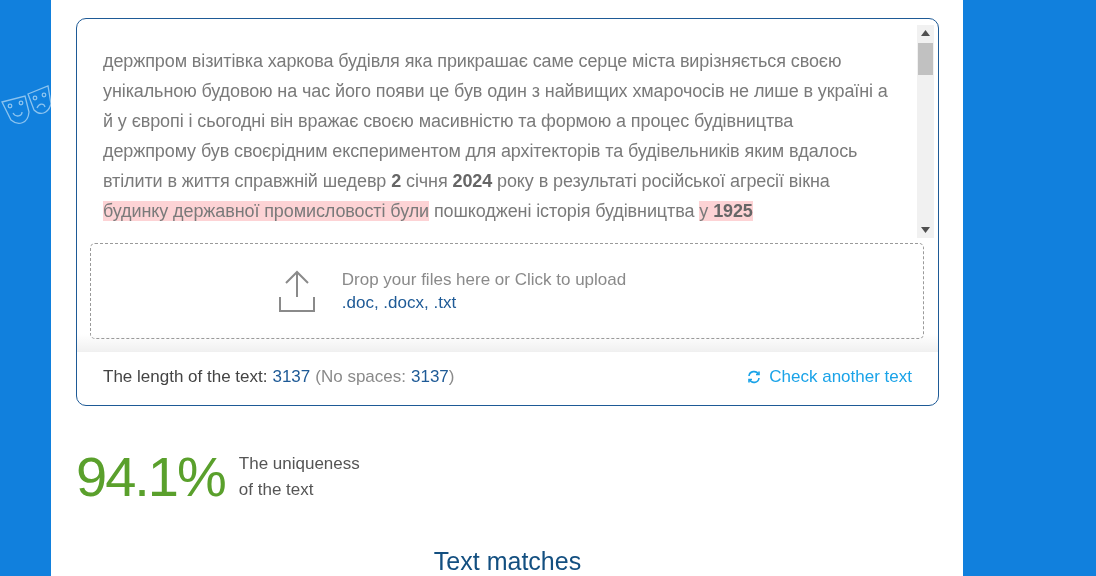 This screenshot has width=1096, height=576. I want to click on scrollbar, so click(925, 132).